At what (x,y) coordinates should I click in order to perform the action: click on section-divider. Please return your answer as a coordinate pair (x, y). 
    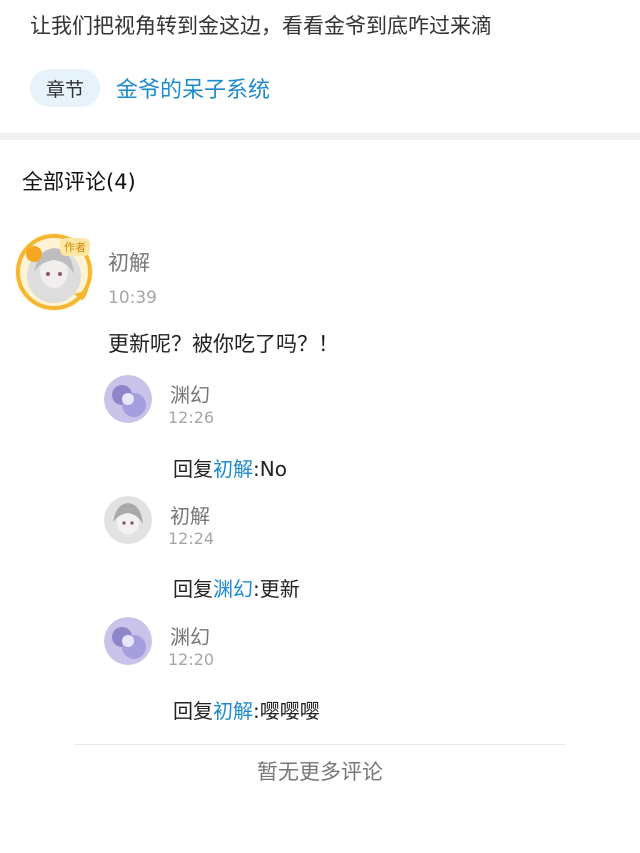
    Looking at the image, I should click on (320, 136).